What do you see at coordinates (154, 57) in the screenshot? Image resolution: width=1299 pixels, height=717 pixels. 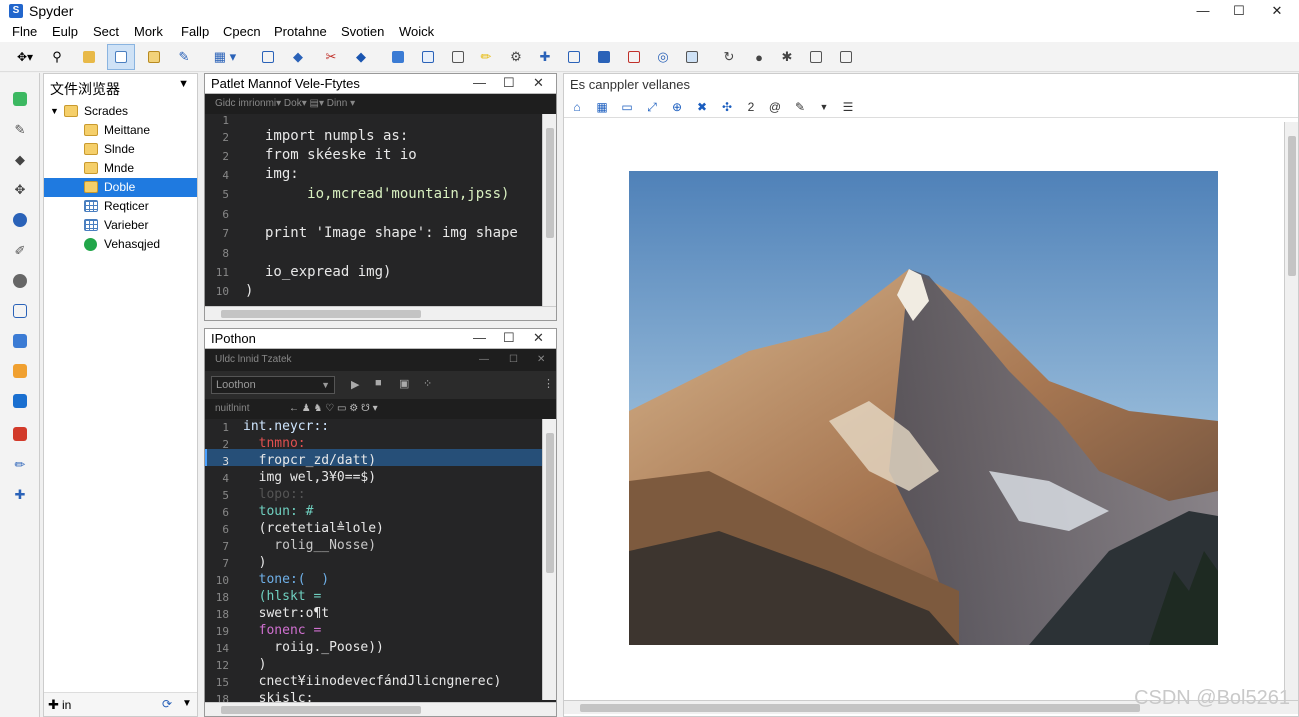 I see `document-icon` at bounding box center [154, 57].